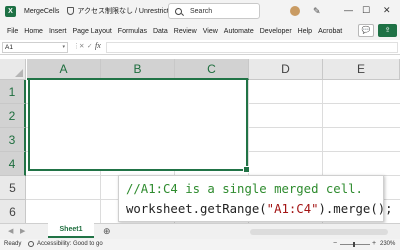 Image resolution: width=400 pixels, height=250 pixels. What do you see at coordinates (335, 243) in the screenshot?
I see `zoom-out-button: −` at bounding box center [335, 243].